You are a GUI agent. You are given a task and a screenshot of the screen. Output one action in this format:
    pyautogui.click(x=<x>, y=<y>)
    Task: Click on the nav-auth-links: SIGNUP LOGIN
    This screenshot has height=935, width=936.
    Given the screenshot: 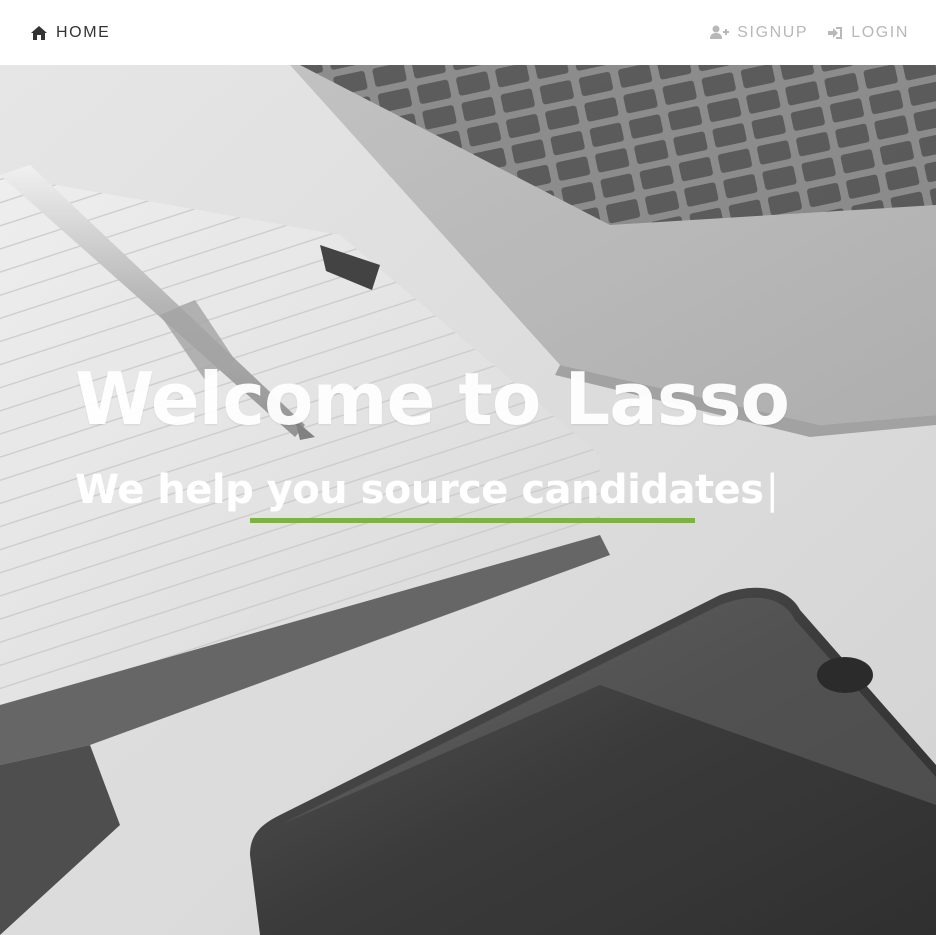 What is the action you would take?
    pyautogui.click(x=809, y=33)
    